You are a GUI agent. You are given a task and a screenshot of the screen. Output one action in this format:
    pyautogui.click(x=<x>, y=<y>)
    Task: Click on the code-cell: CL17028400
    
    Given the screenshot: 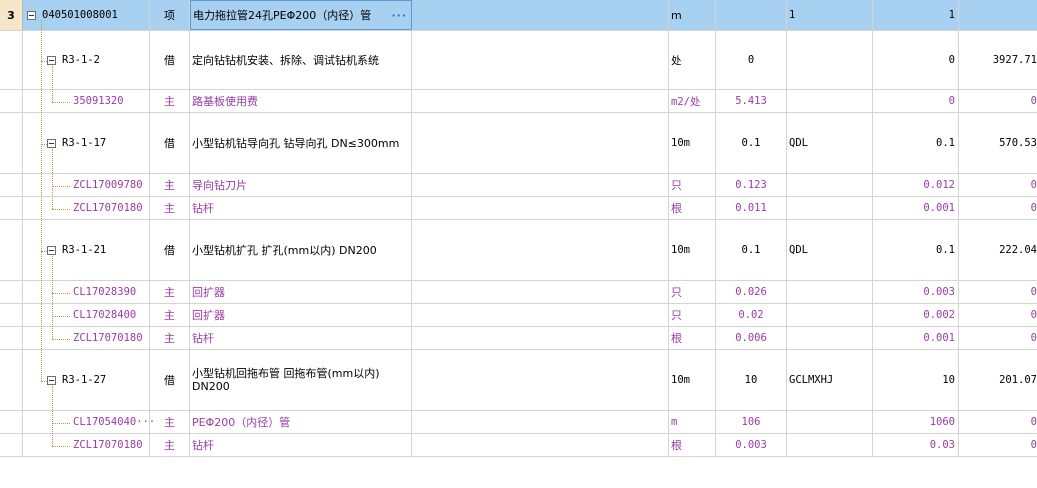 What is the action you would take?
    pyautogui.click(x=86, y=315)
    